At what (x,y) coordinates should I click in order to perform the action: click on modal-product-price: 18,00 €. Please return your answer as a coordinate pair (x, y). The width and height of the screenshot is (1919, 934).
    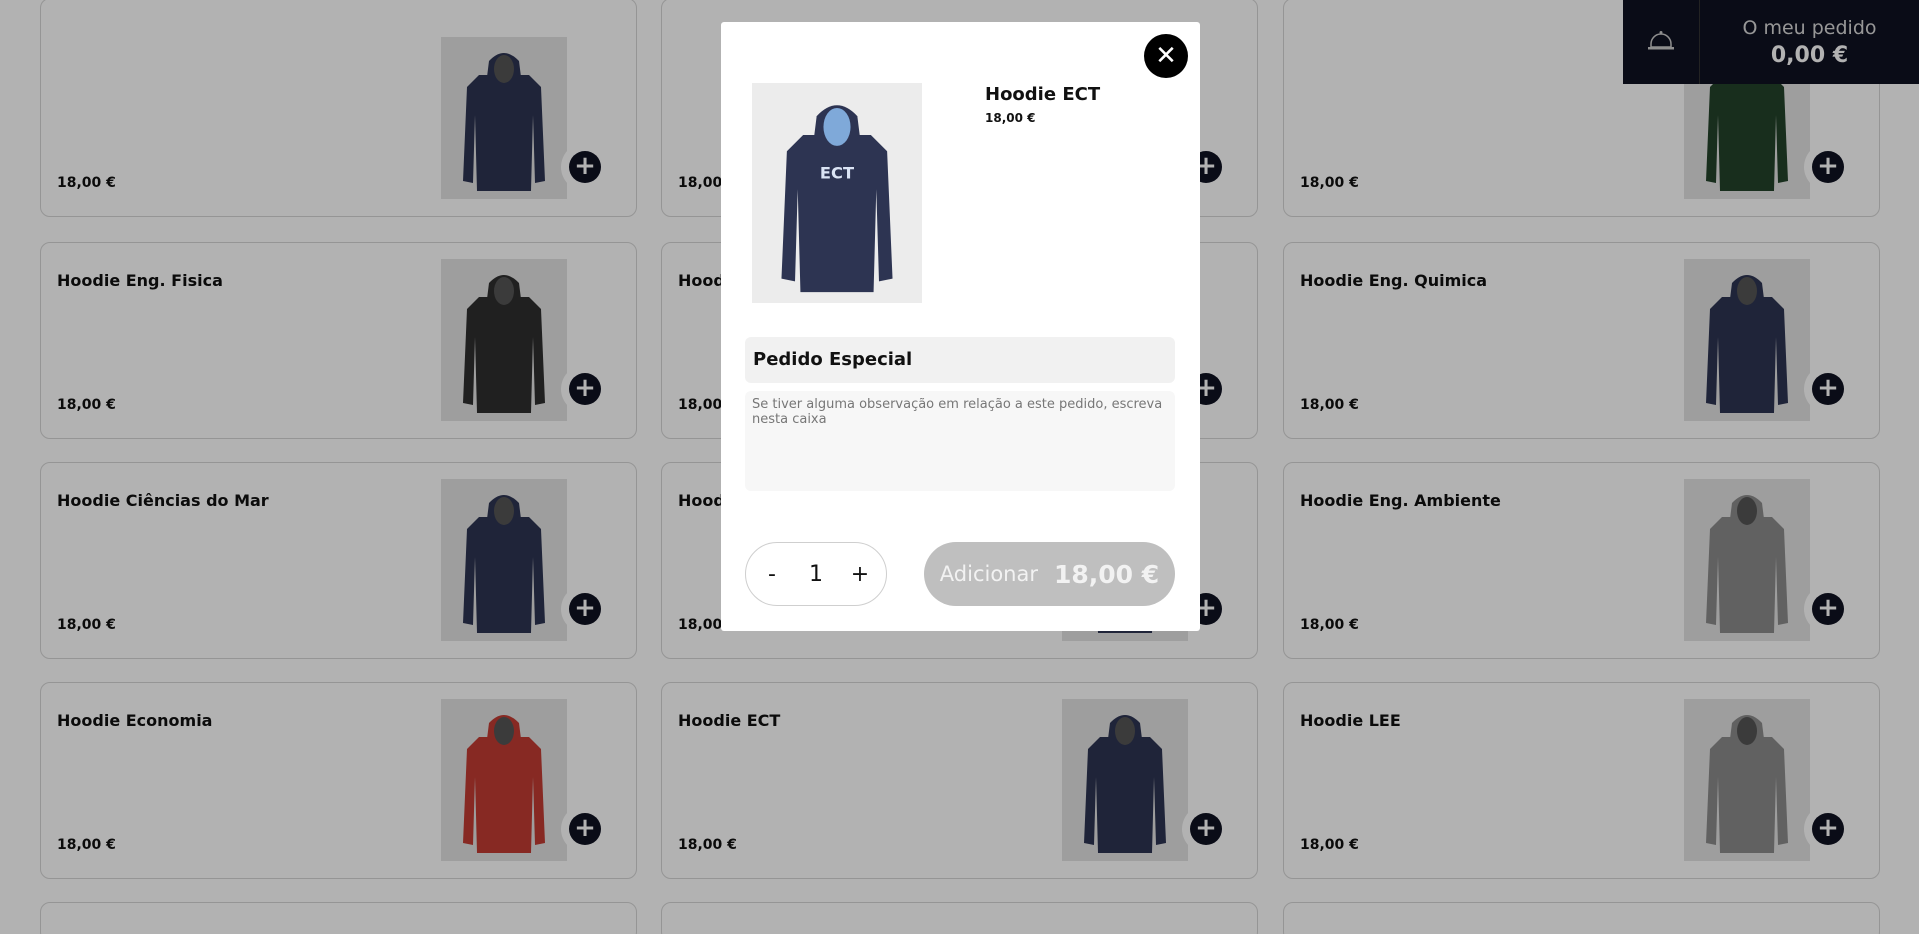
    Looking at the image, I should click on (1010, 118).